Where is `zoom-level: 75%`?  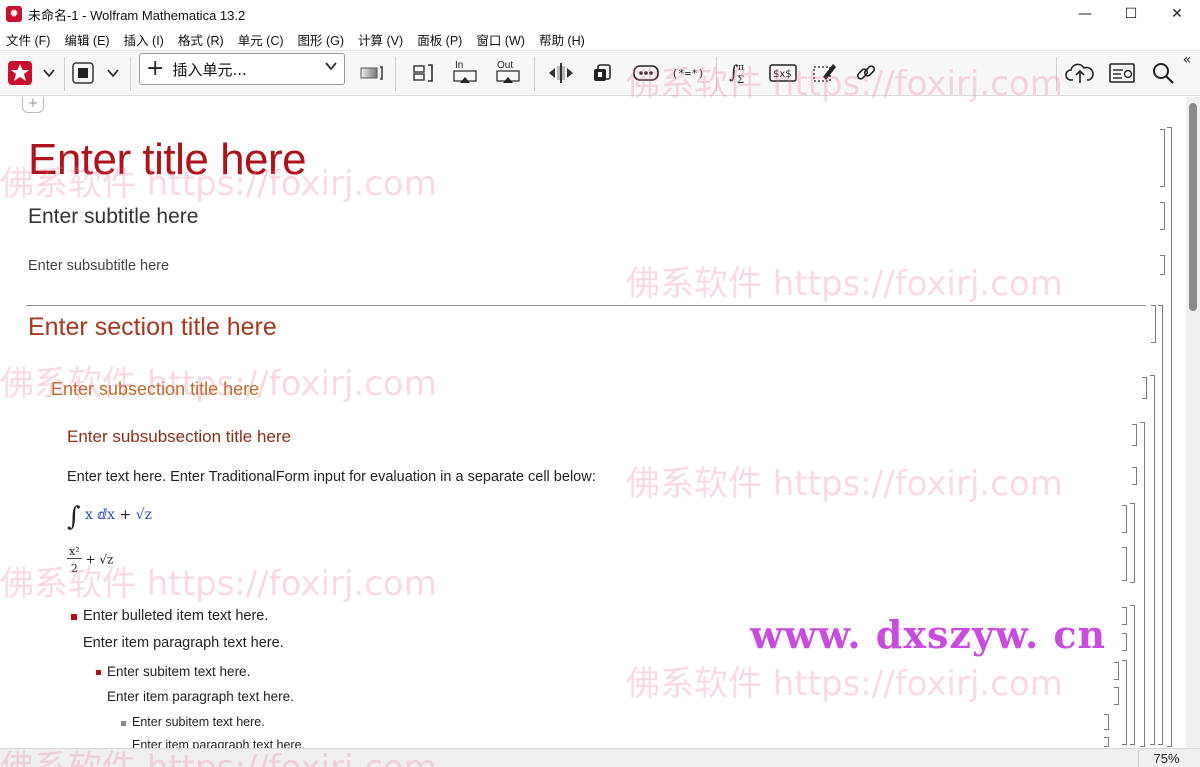 zoom-level: 75% is located at coordinates (1166, 758).